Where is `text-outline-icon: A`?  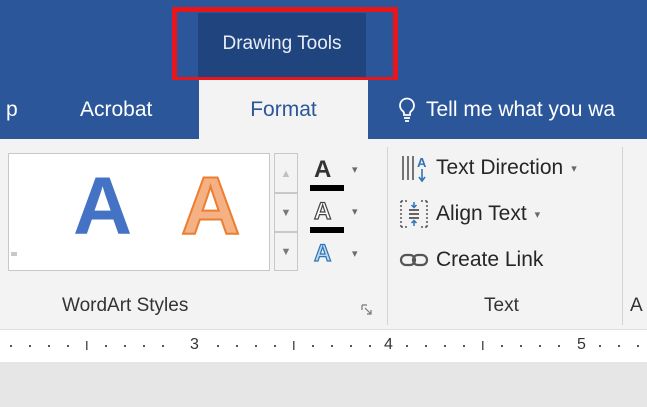 text-outline-icon: A is located at coordinates (322, 211).